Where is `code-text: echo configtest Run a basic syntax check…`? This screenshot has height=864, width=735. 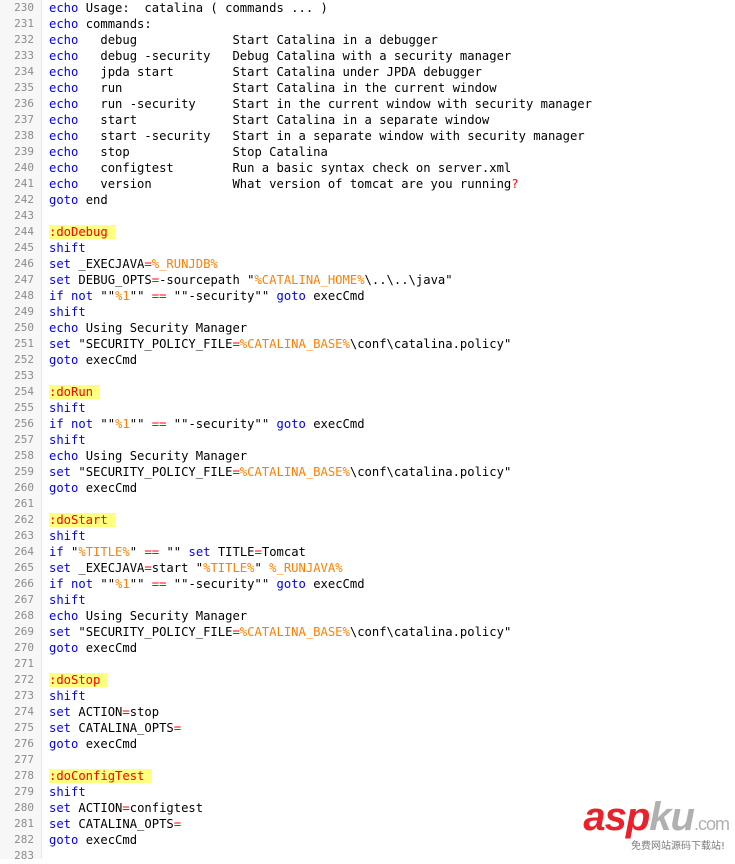 code-text: echo configtest Run a basic syntax check… is located at coordinates (280, 168).